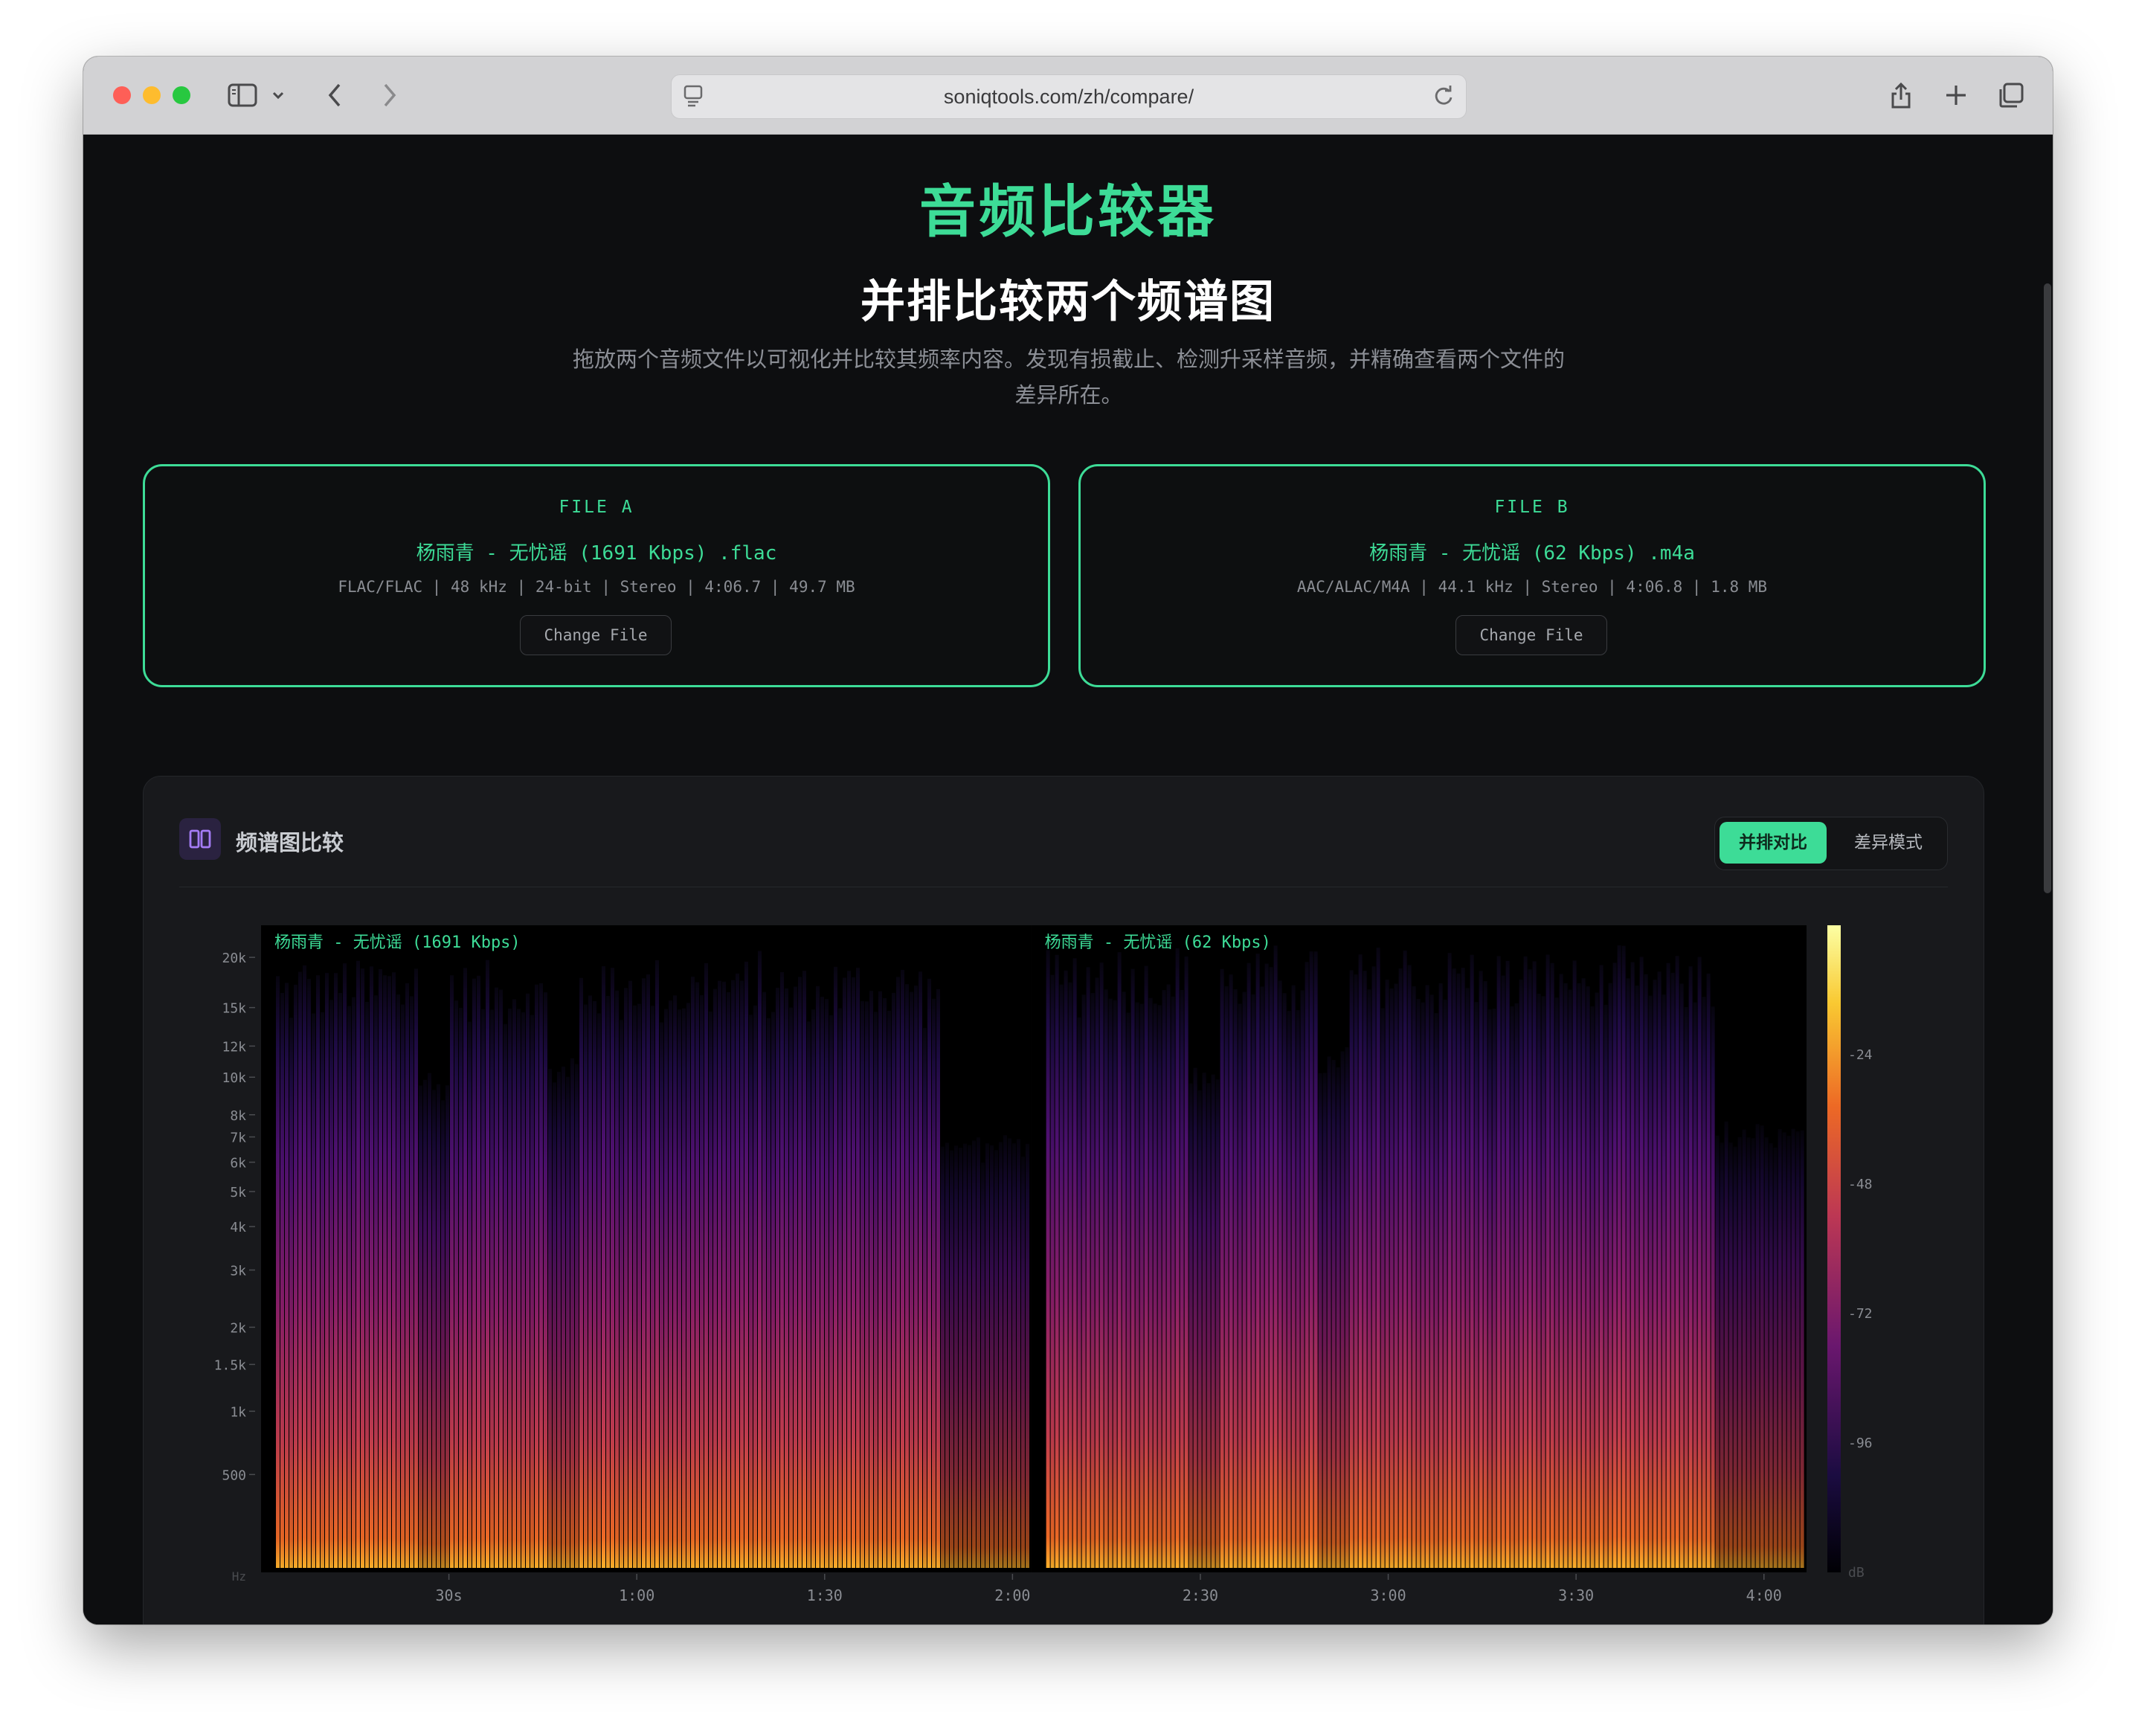 Image resolution: width=2136 pixels, height=1736 pixels. I want to click on y-tick-label: 15k, so click(234, 1009).